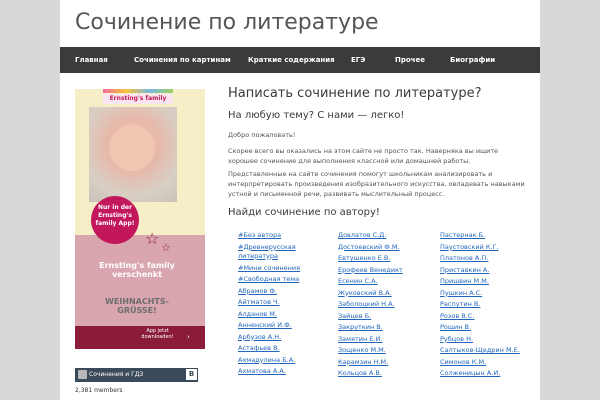 This screenshot has width=600, height=400. What do you see at coordinates (285, 349) in the screenshot?
I see `author-link: Астафьев В.` at bounding box center [285, 349].